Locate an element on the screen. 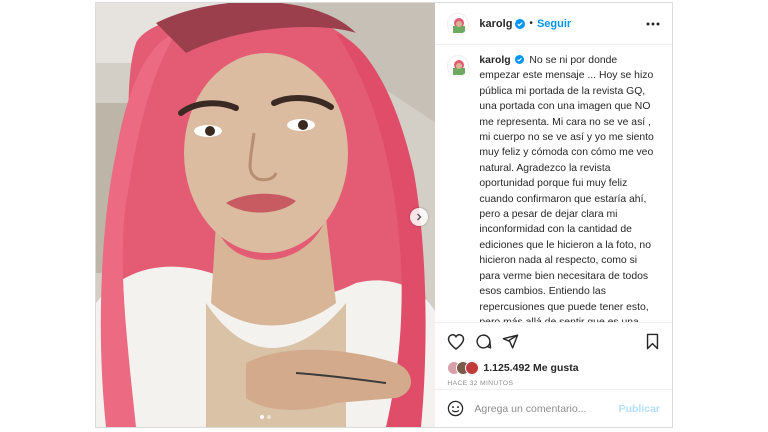 This screenshot has width=768, height=432. action-icons is located at coordinates (553, 341).